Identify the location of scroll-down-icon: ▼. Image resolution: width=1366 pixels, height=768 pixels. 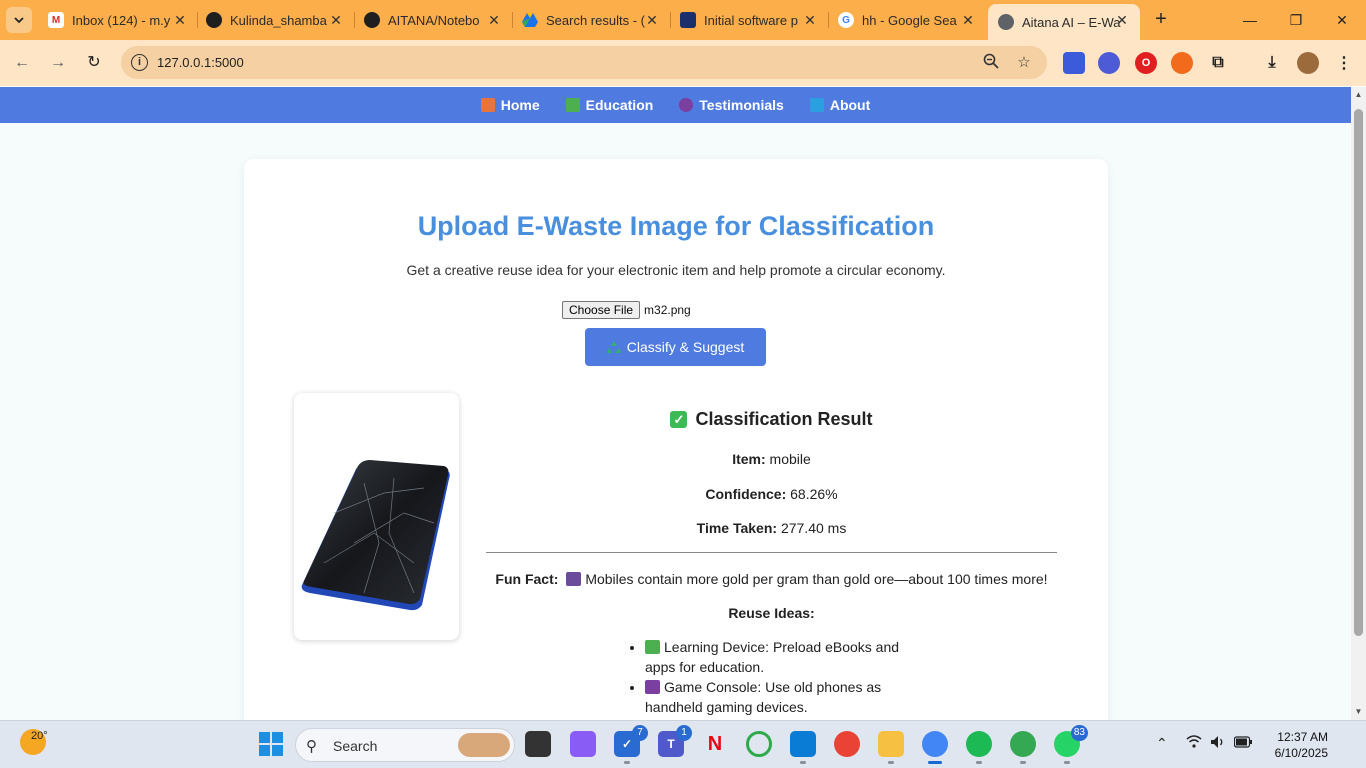
(1358, 711).